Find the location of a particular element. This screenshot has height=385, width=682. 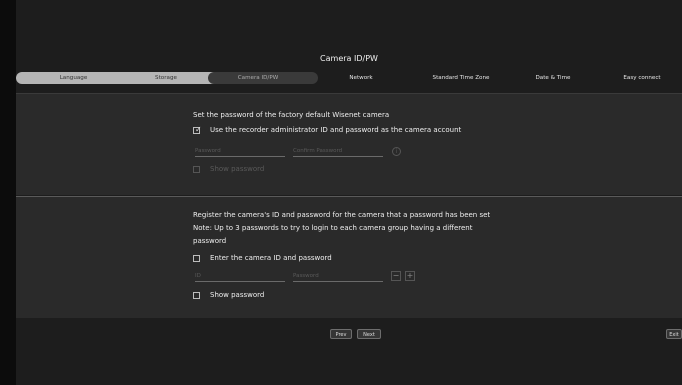

remove-password-button: − is located at coordinates (396, 276).